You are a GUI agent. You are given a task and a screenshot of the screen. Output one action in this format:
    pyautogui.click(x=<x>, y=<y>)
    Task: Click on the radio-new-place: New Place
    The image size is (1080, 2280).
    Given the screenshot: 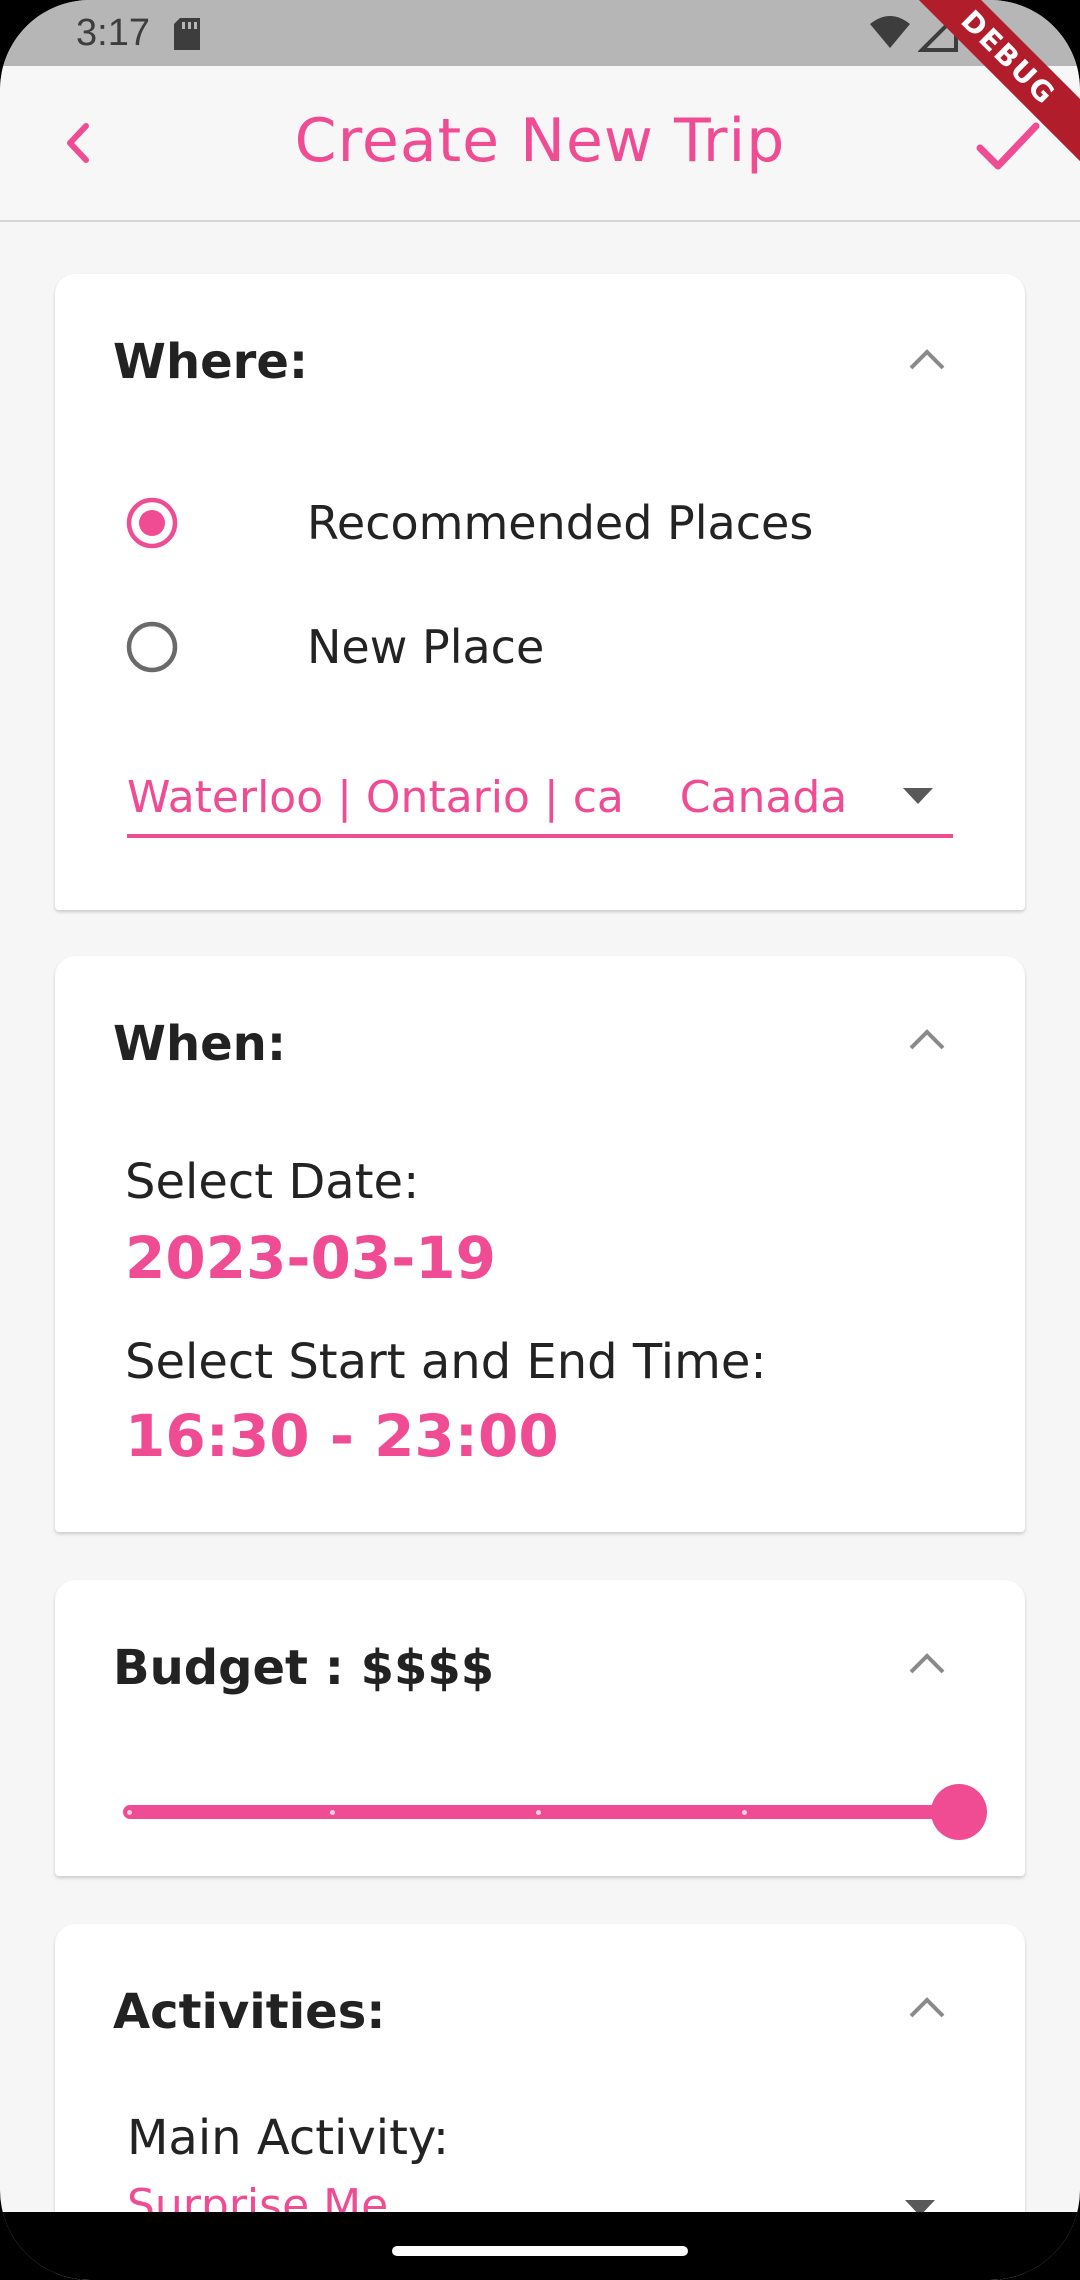 What is the action you would take?
    pyautogui.click(x=525, y=646)
    